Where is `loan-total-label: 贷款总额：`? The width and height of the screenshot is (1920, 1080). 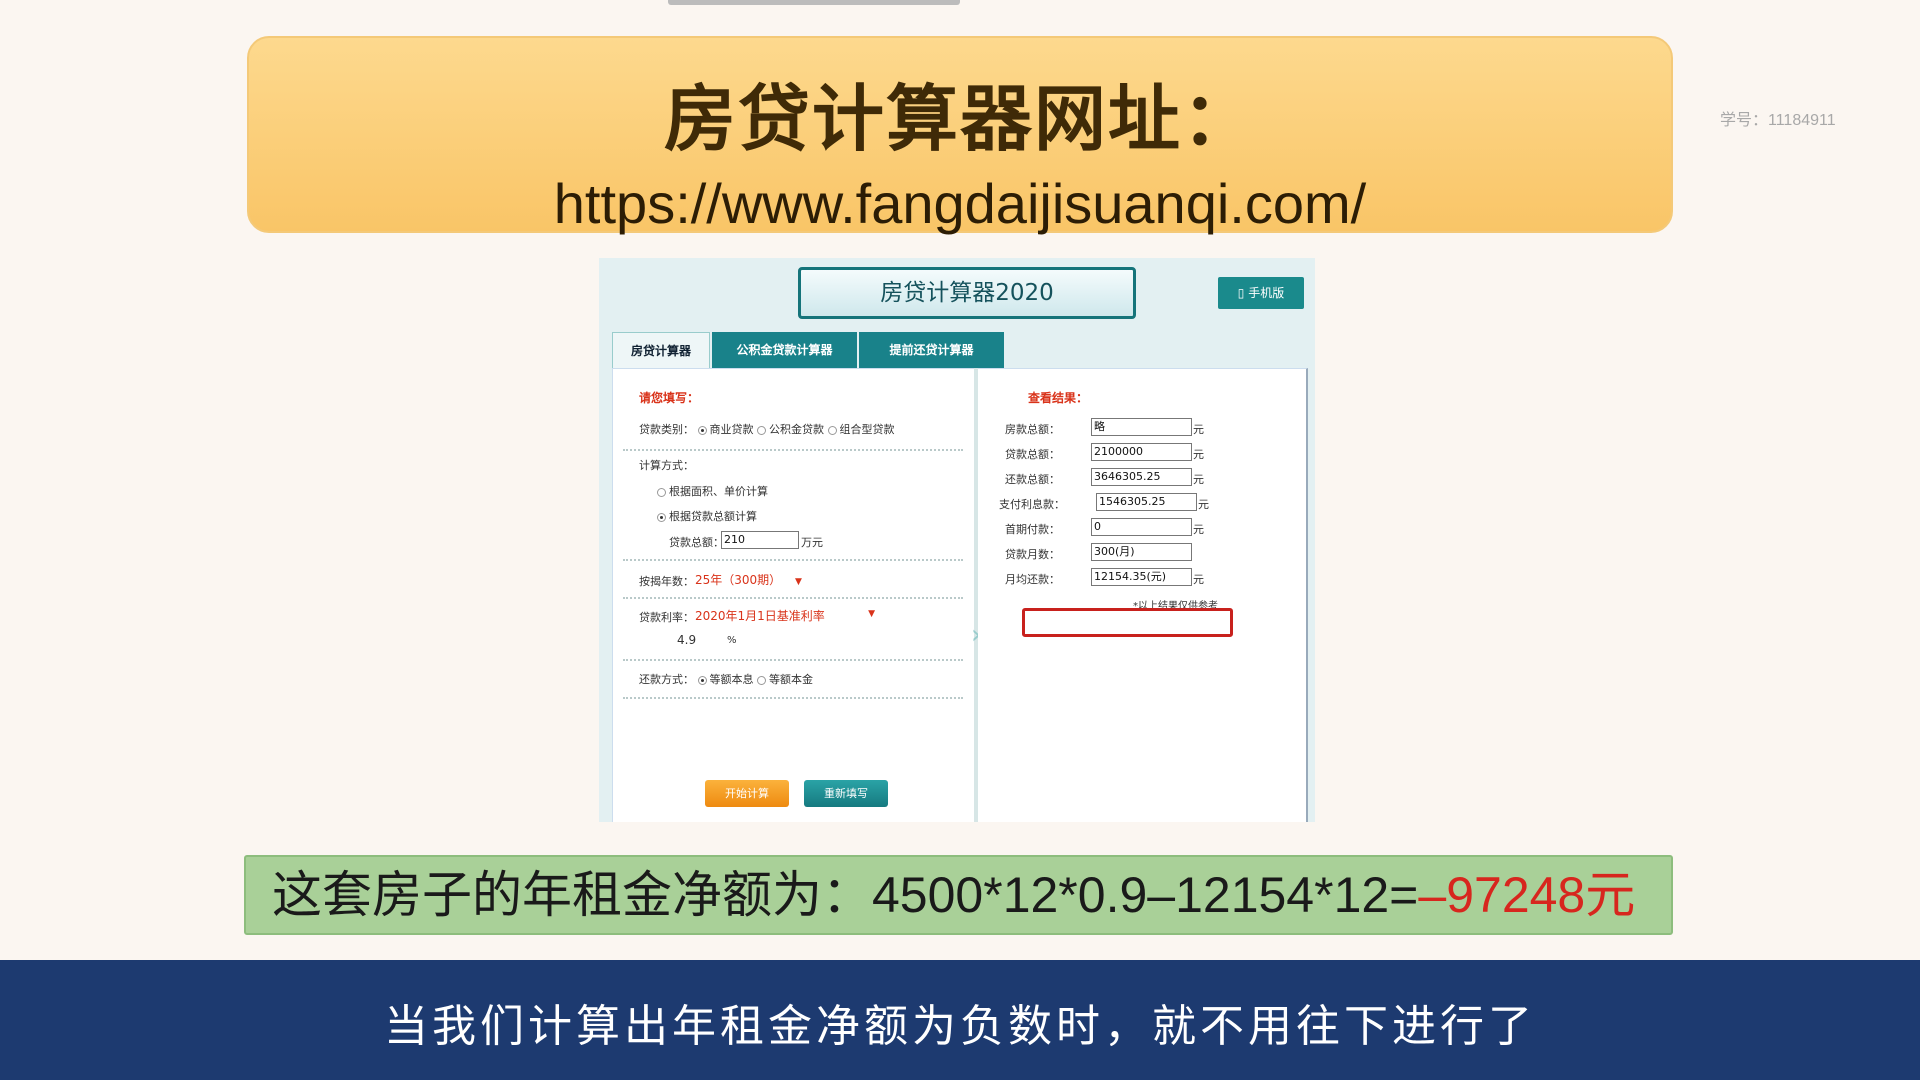 loan-total-label: 贷款总额： is located at coordinates (696, 542).